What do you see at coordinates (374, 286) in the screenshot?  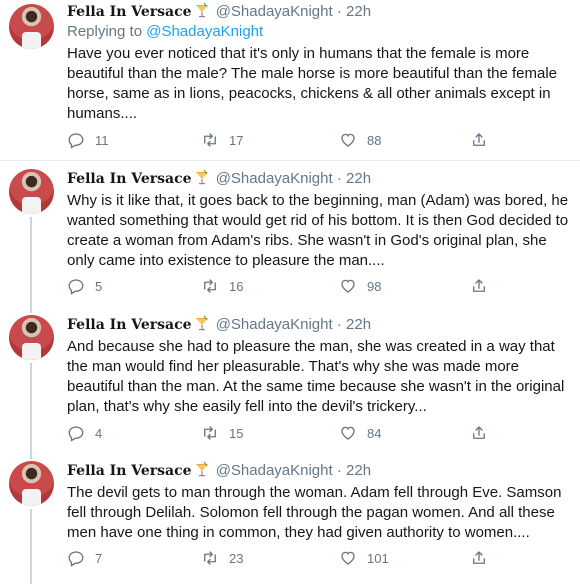 I see `like-count: 98` at bounding box center [374, 286].